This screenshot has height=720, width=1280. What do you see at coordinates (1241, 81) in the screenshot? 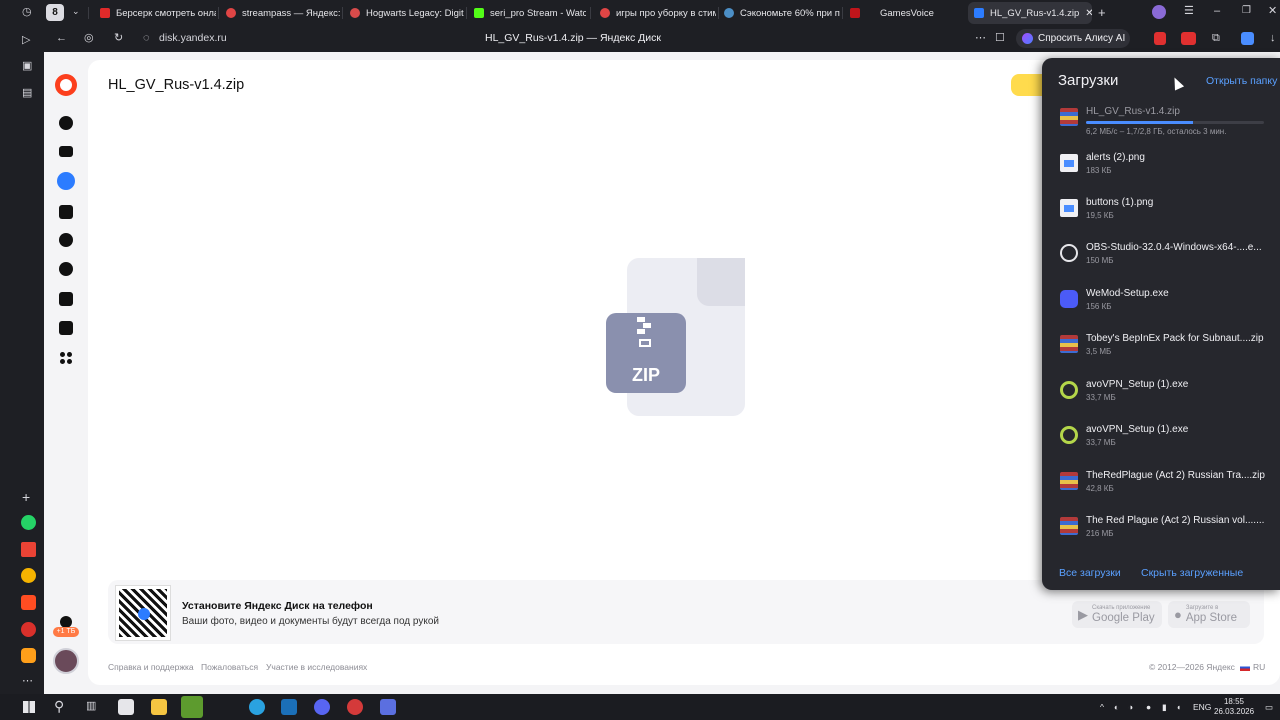
I see `open-folder-link: Открыть папку` at bounding box center [1241, 81].